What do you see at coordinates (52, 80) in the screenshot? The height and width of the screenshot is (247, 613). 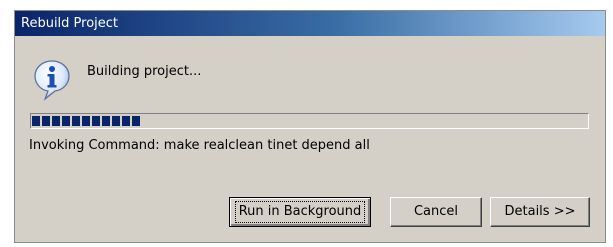 I see `info-icon` at bounding box center [52, 80].